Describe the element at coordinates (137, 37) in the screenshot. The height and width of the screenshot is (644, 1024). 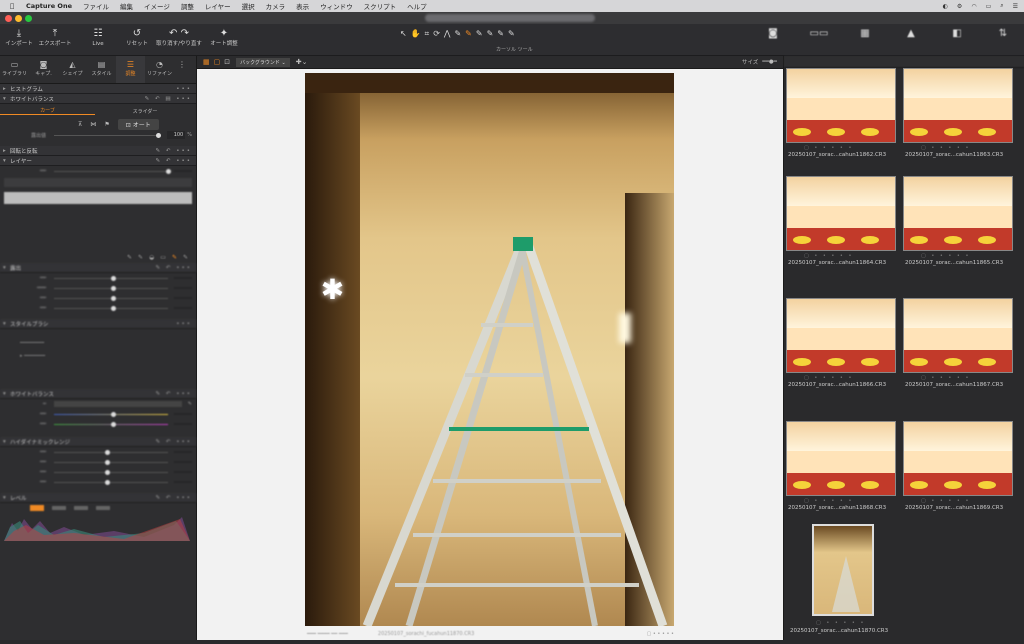
I see `reset-button: ↺ リセット` at that location.